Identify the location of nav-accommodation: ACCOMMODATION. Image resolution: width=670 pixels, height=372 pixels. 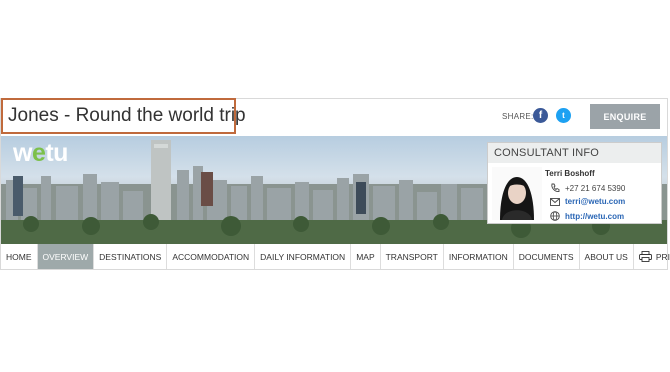
(211, 256).